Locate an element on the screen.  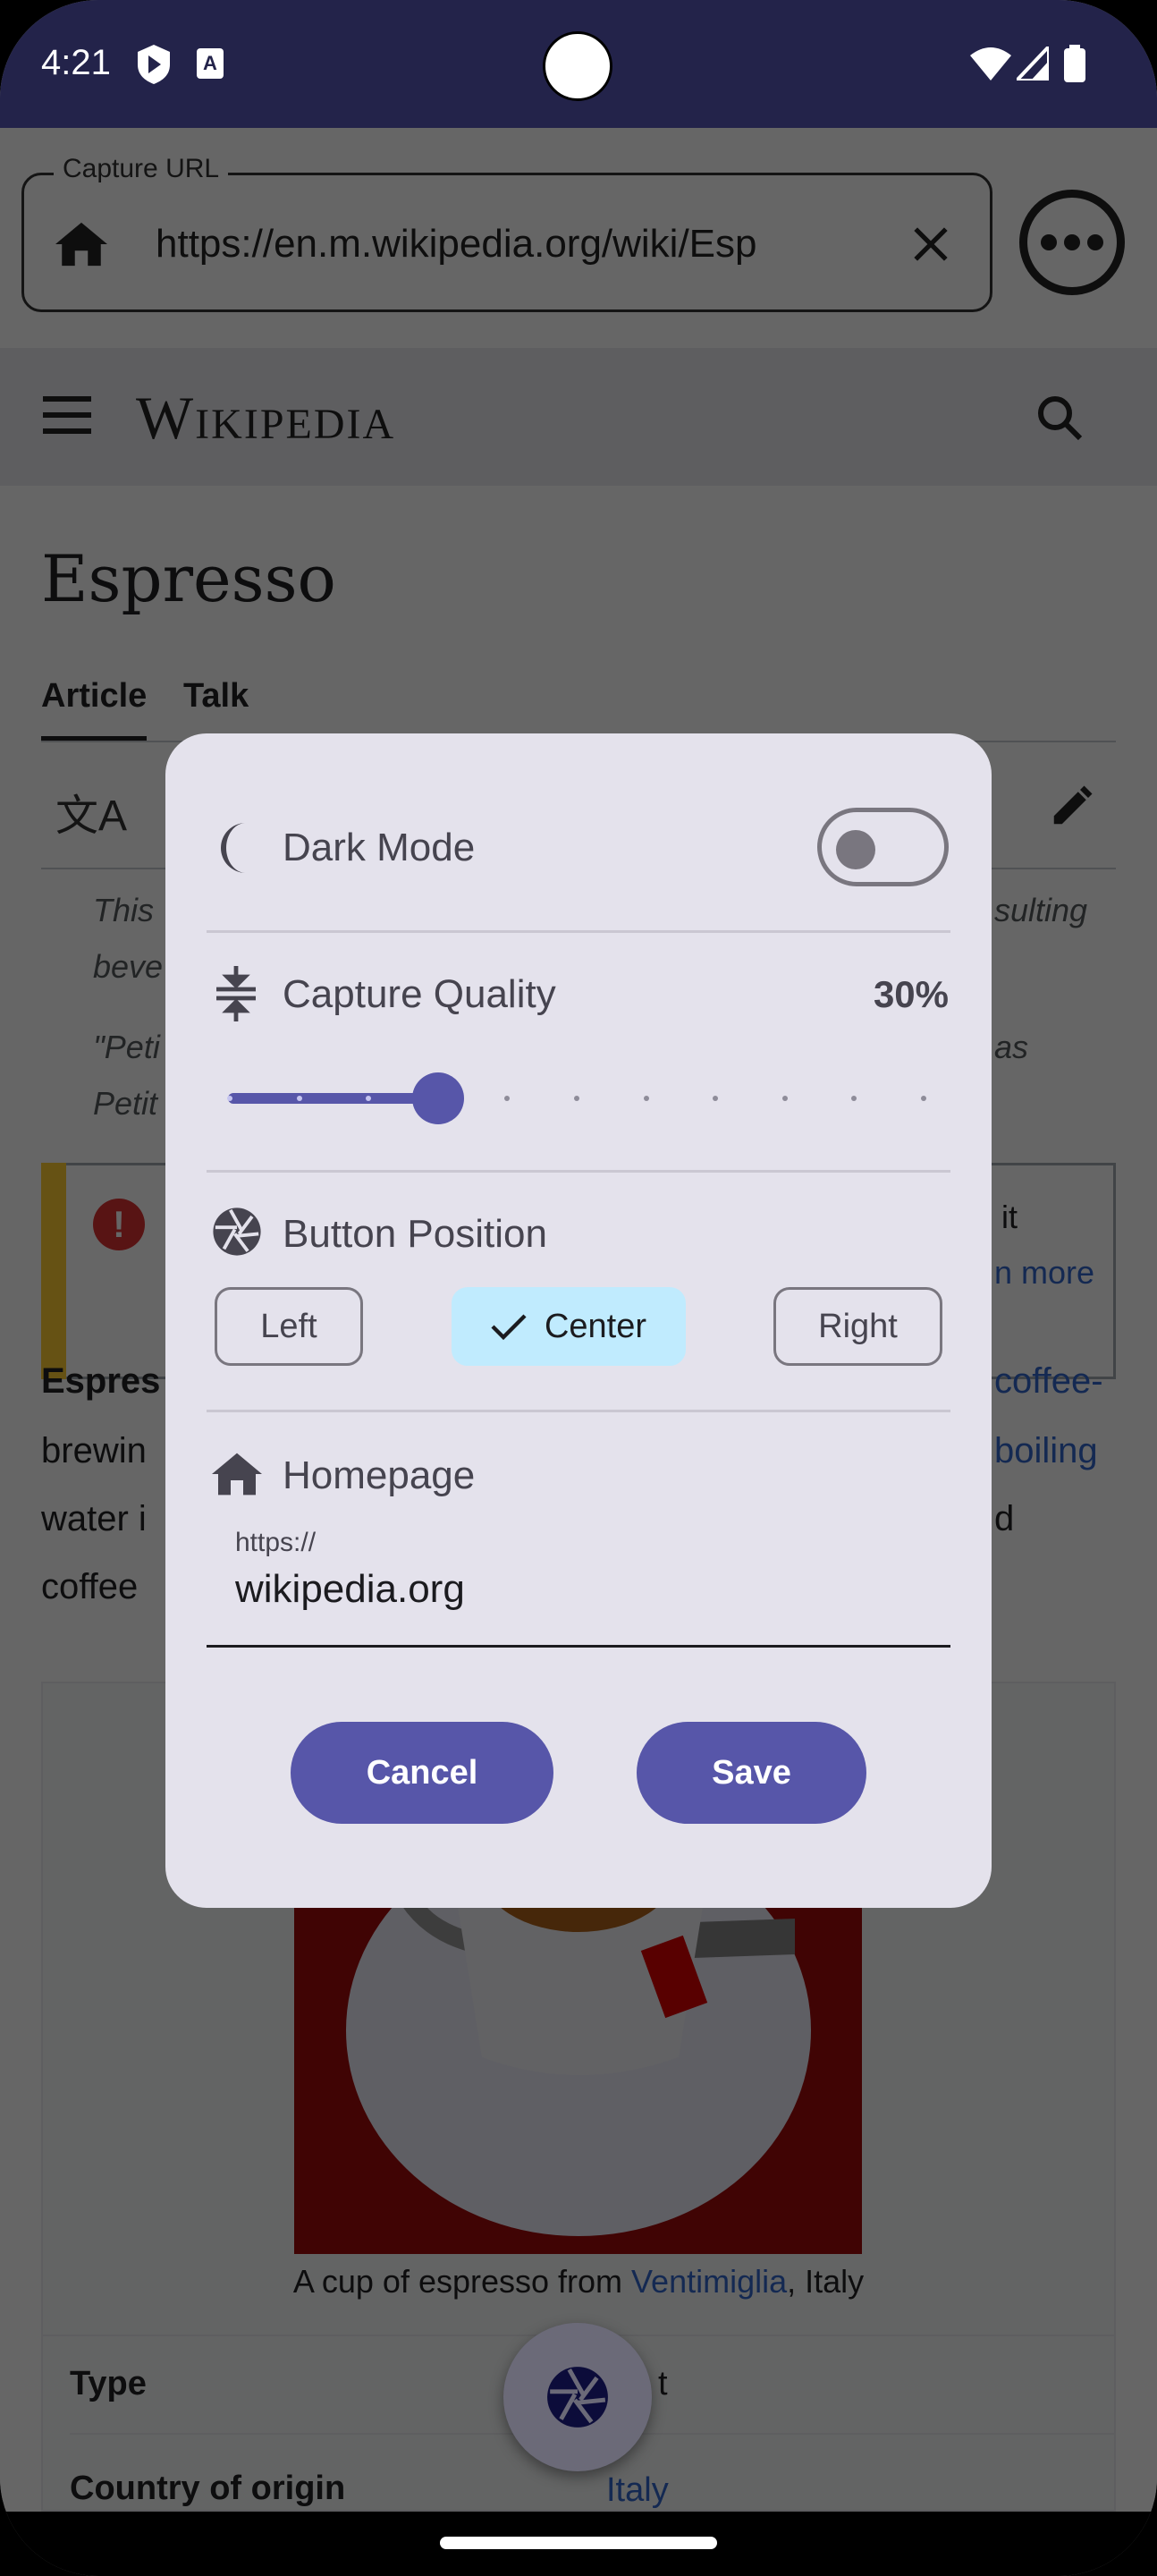
text-a-icon: A is located at coordinates (210, 63).